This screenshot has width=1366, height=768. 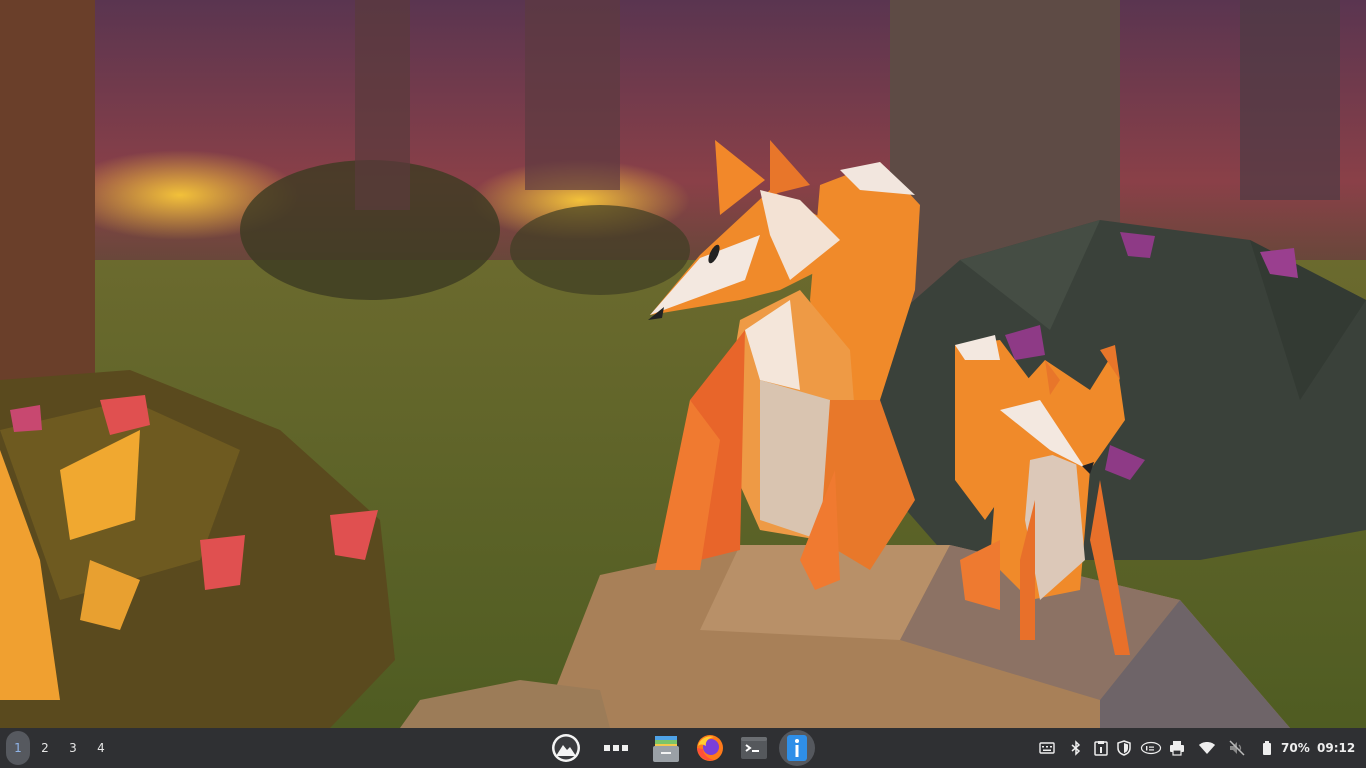 I want to click on intel-indicator, so click(x=1151, y=748).